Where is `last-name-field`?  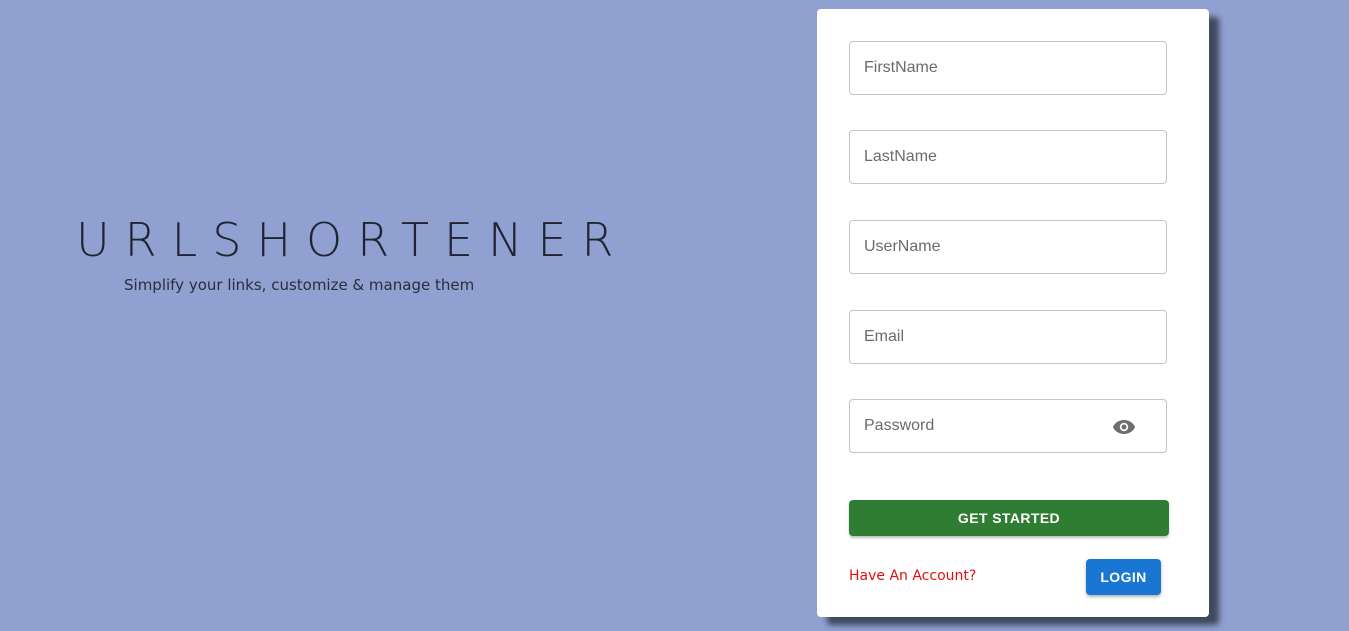 last-name-field is located at coordinates (1008, 157).